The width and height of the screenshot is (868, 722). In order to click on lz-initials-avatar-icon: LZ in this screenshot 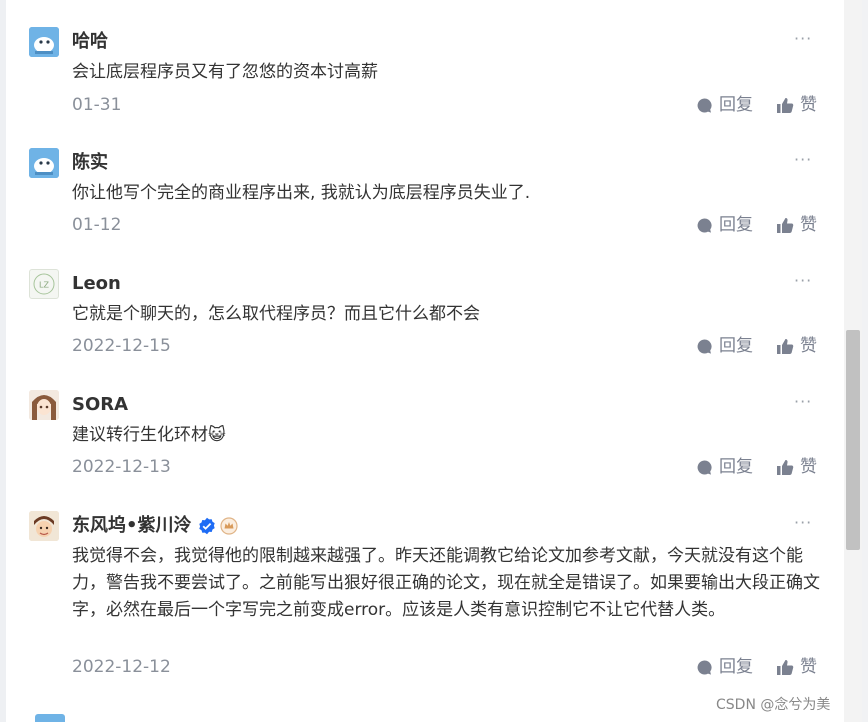, I will do `click(44, 284)`.